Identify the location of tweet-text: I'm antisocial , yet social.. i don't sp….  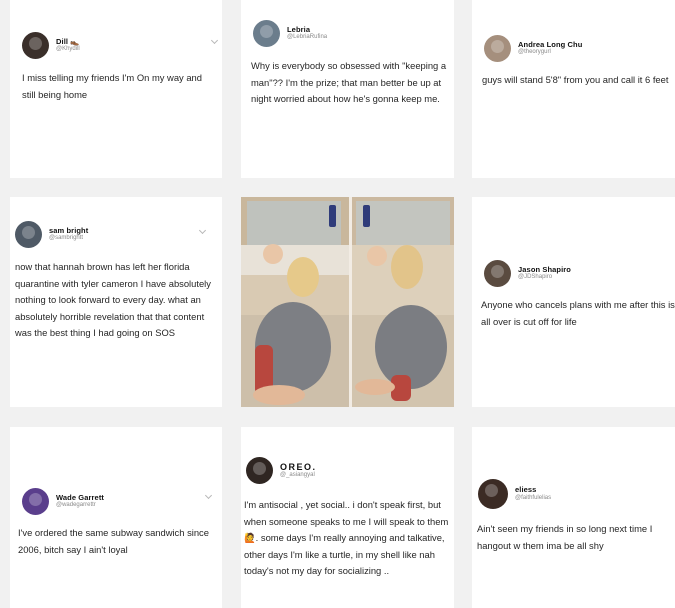
(346, 538).